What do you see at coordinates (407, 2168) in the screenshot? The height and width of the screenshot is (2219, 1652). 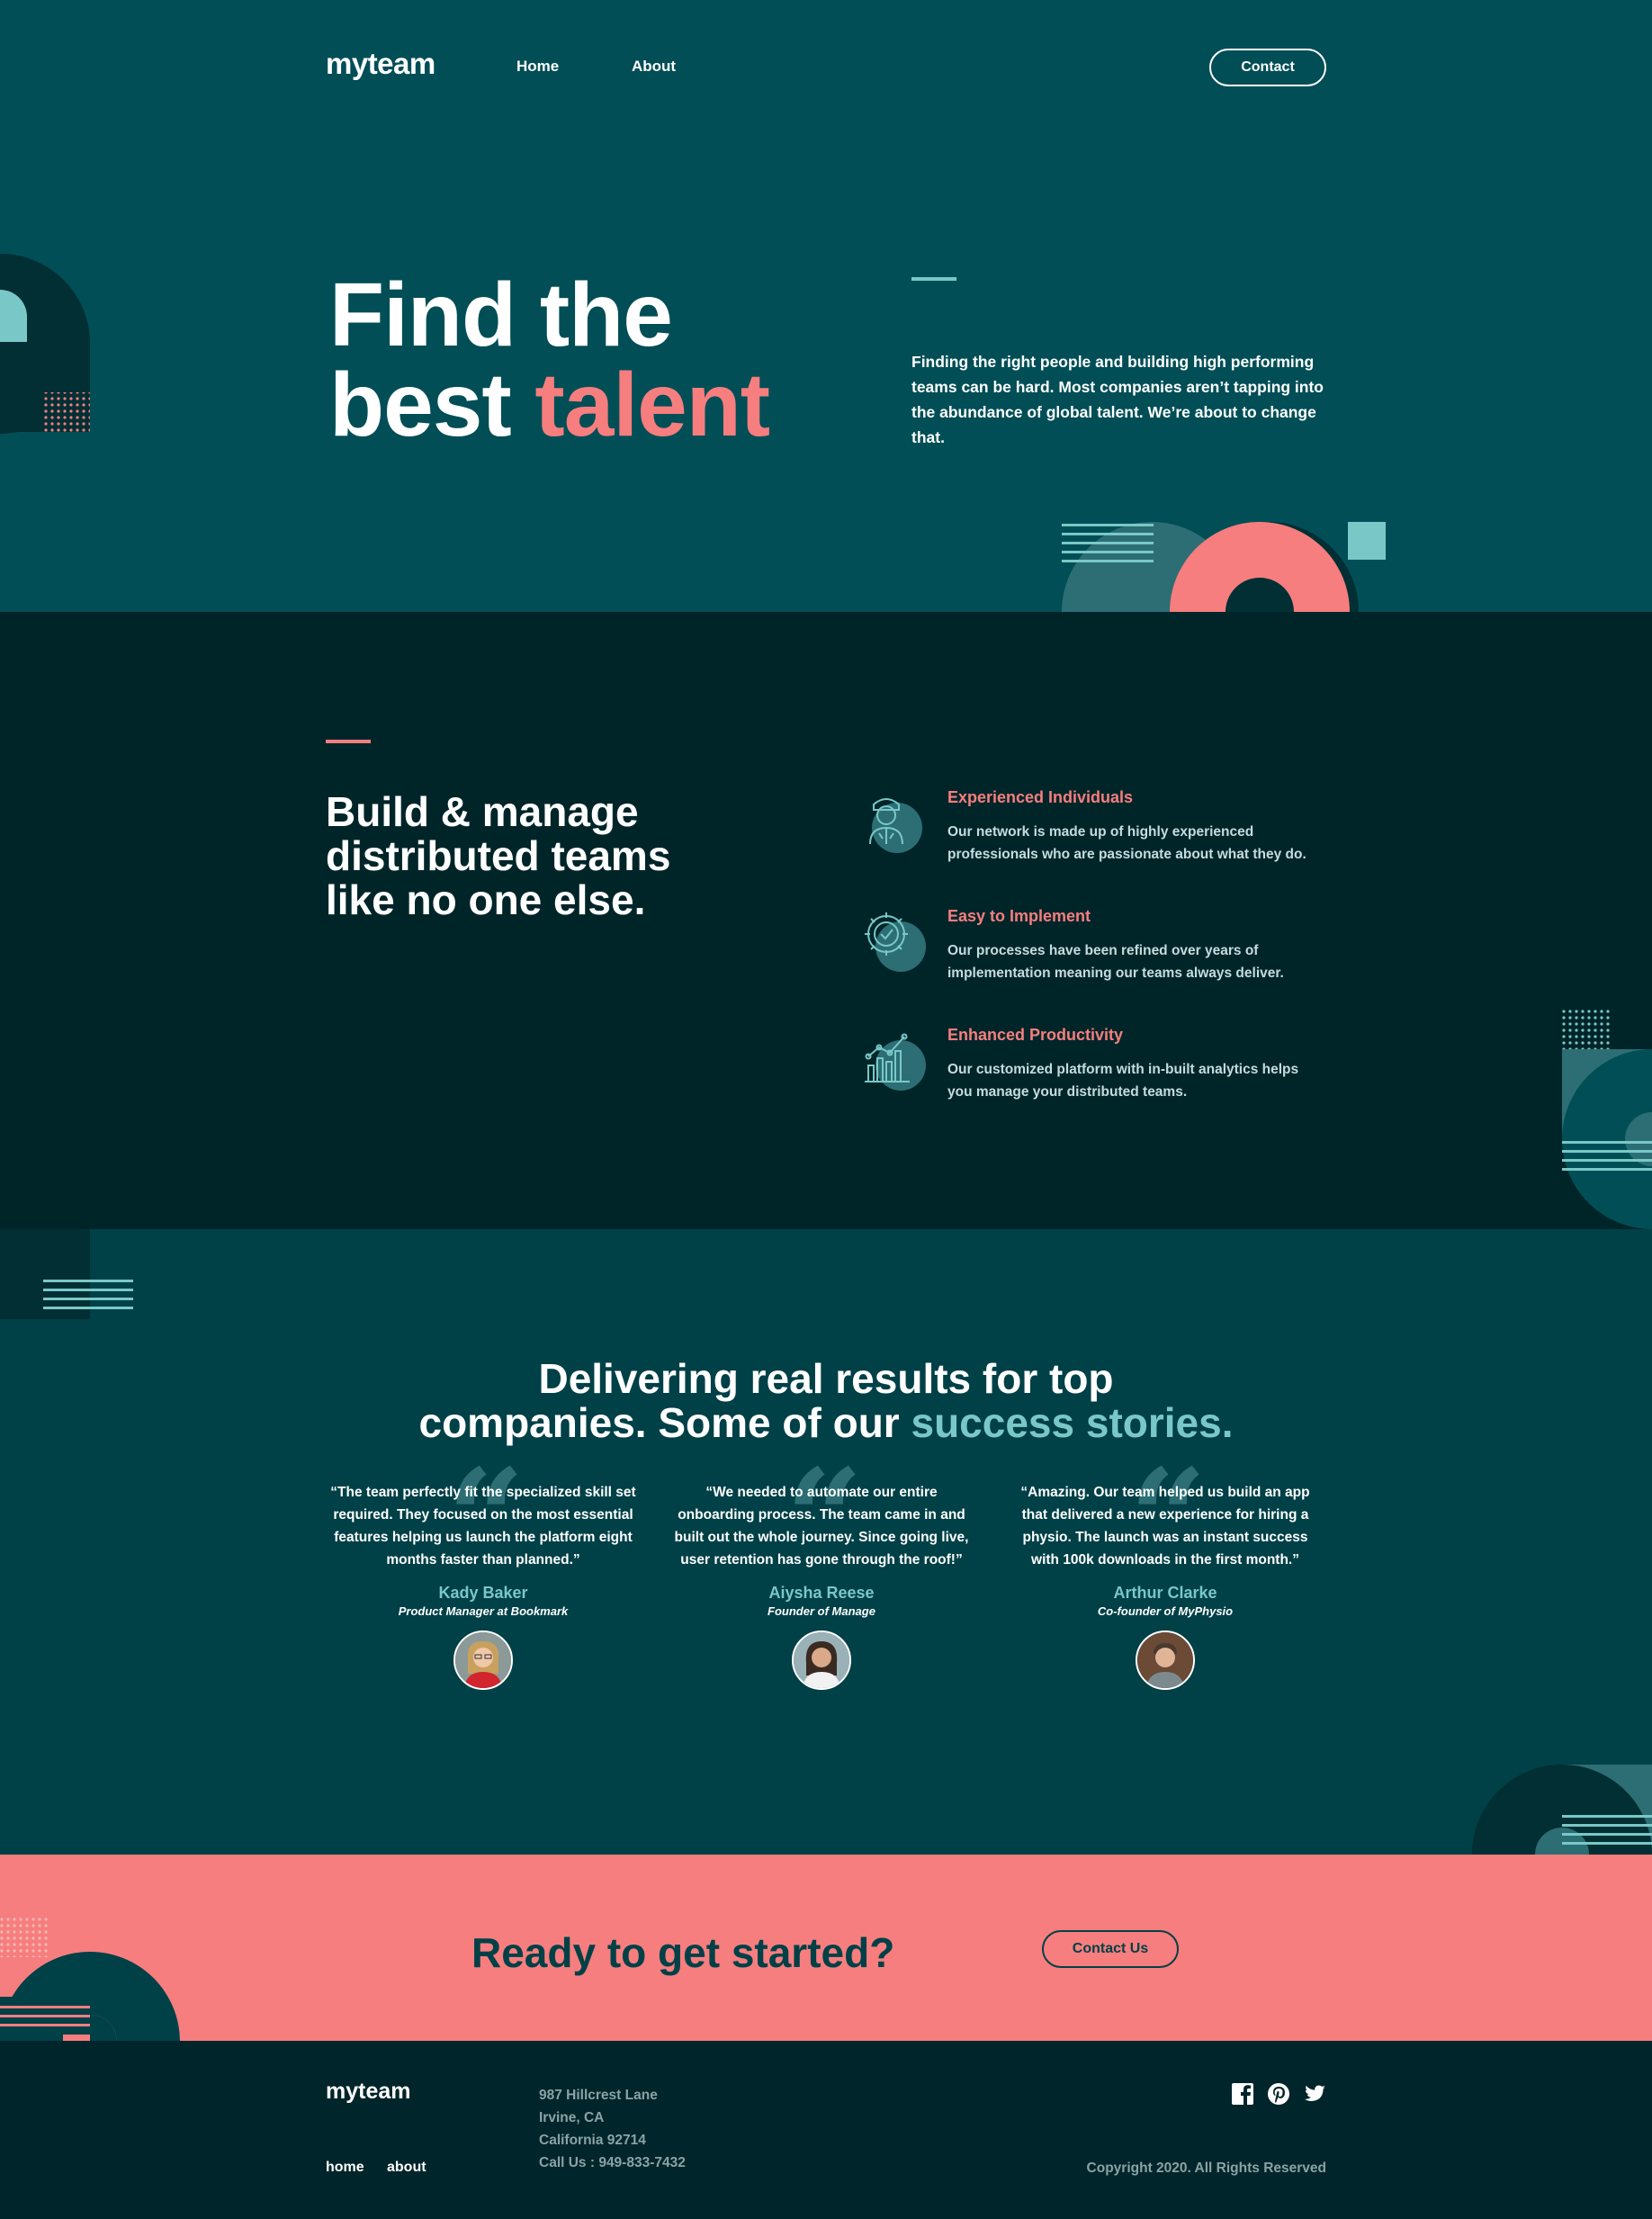 I see `footer-about-link: about` at bounding box center [407, 2168].